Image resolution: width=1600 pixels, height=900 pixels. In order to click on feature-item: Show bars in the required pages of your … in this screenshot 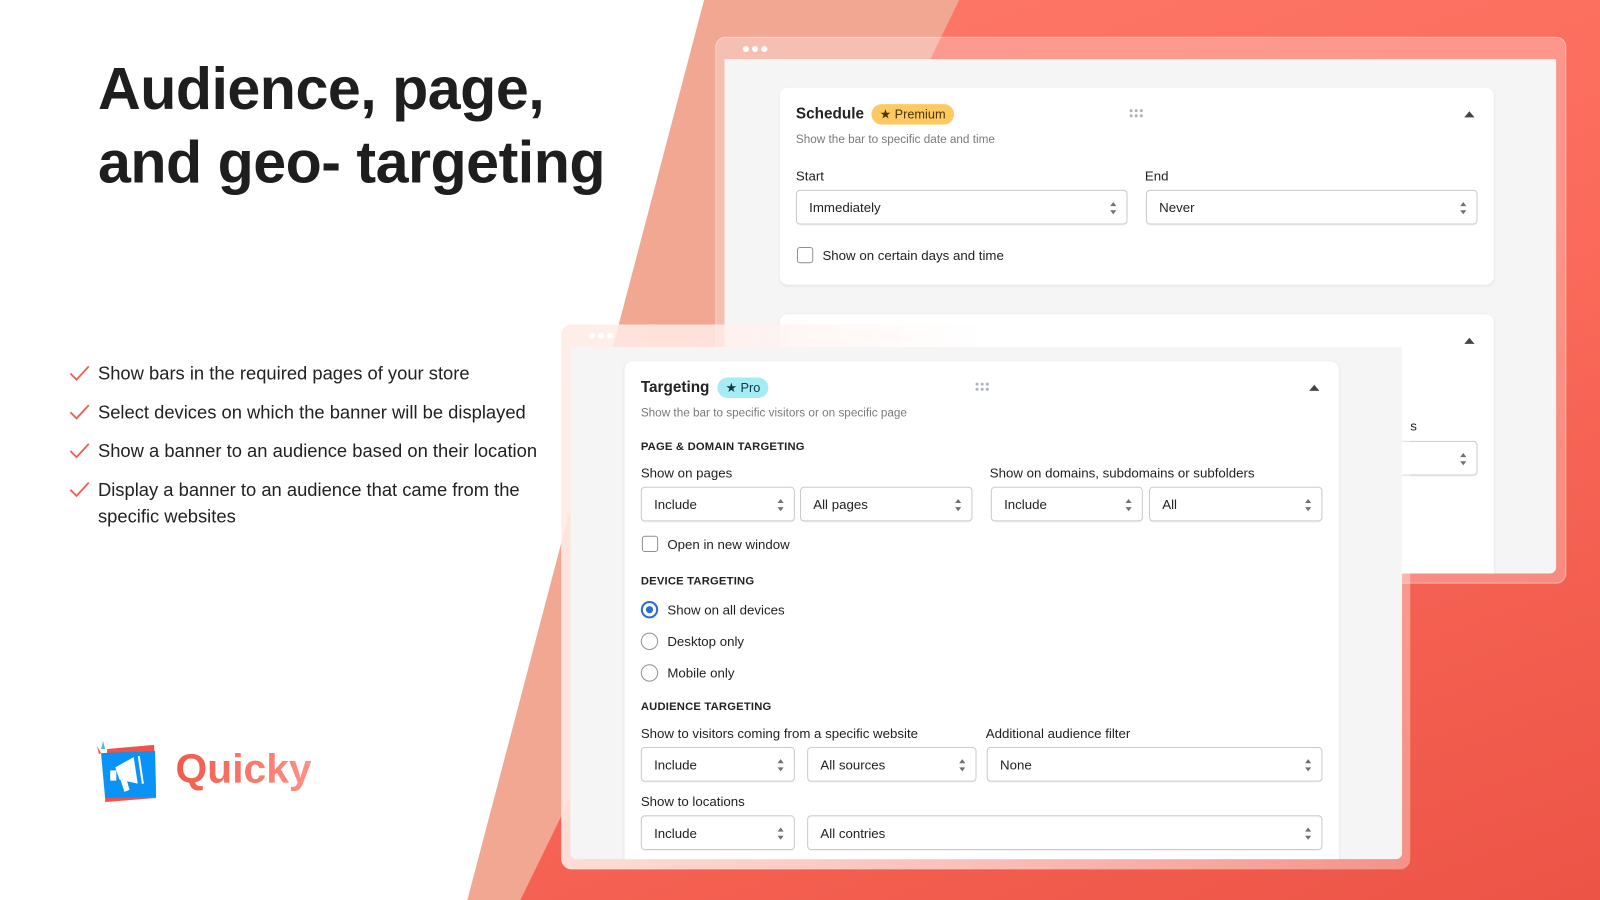, I will do `click(309, 373)`.